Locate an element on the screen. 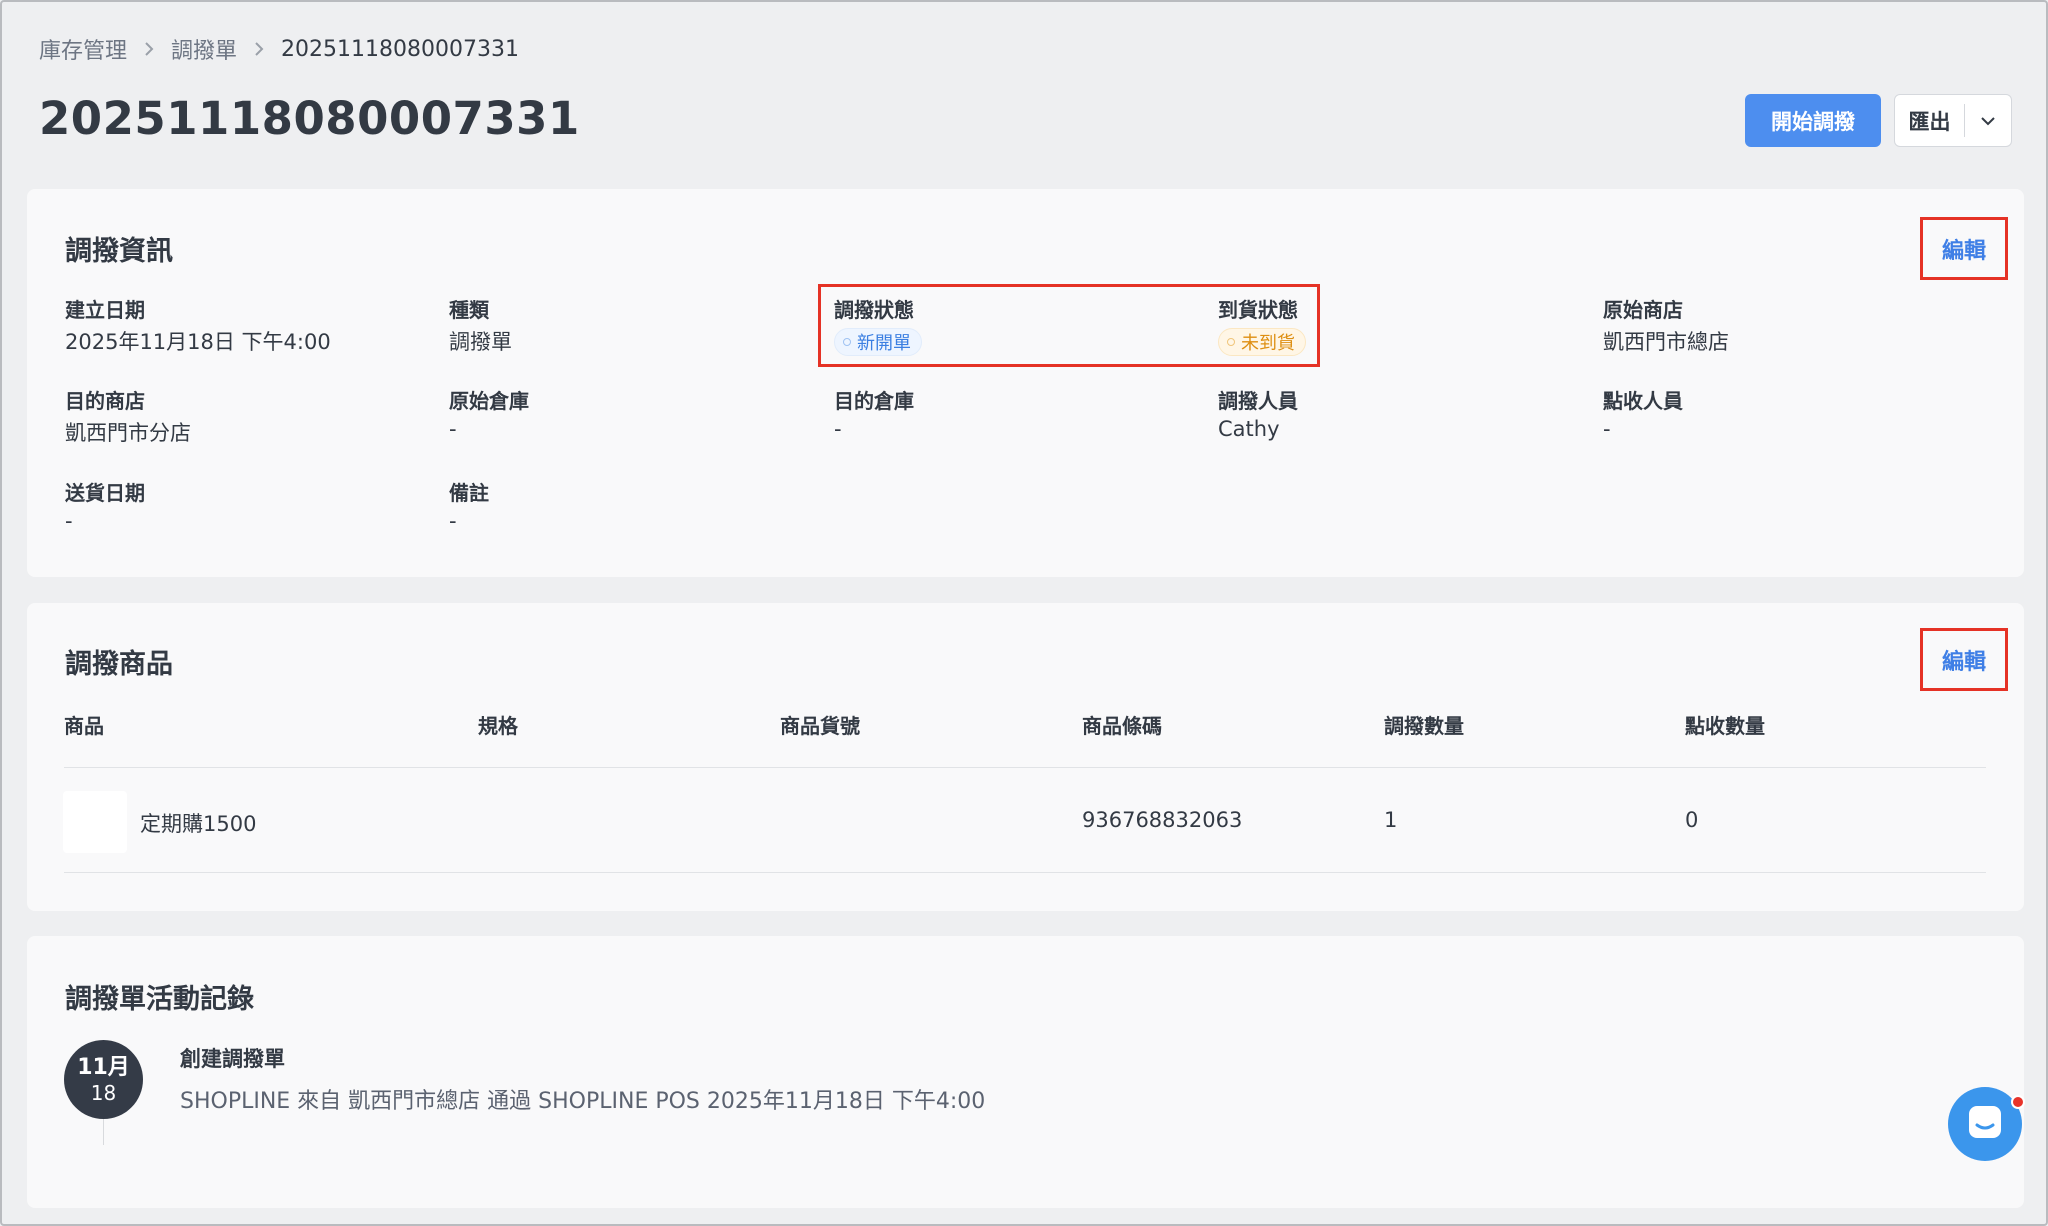 This screenshot has height=1226, width=2048. column-header-transfer-qty: 調撥數量 is located at coordinates (1424, 726).